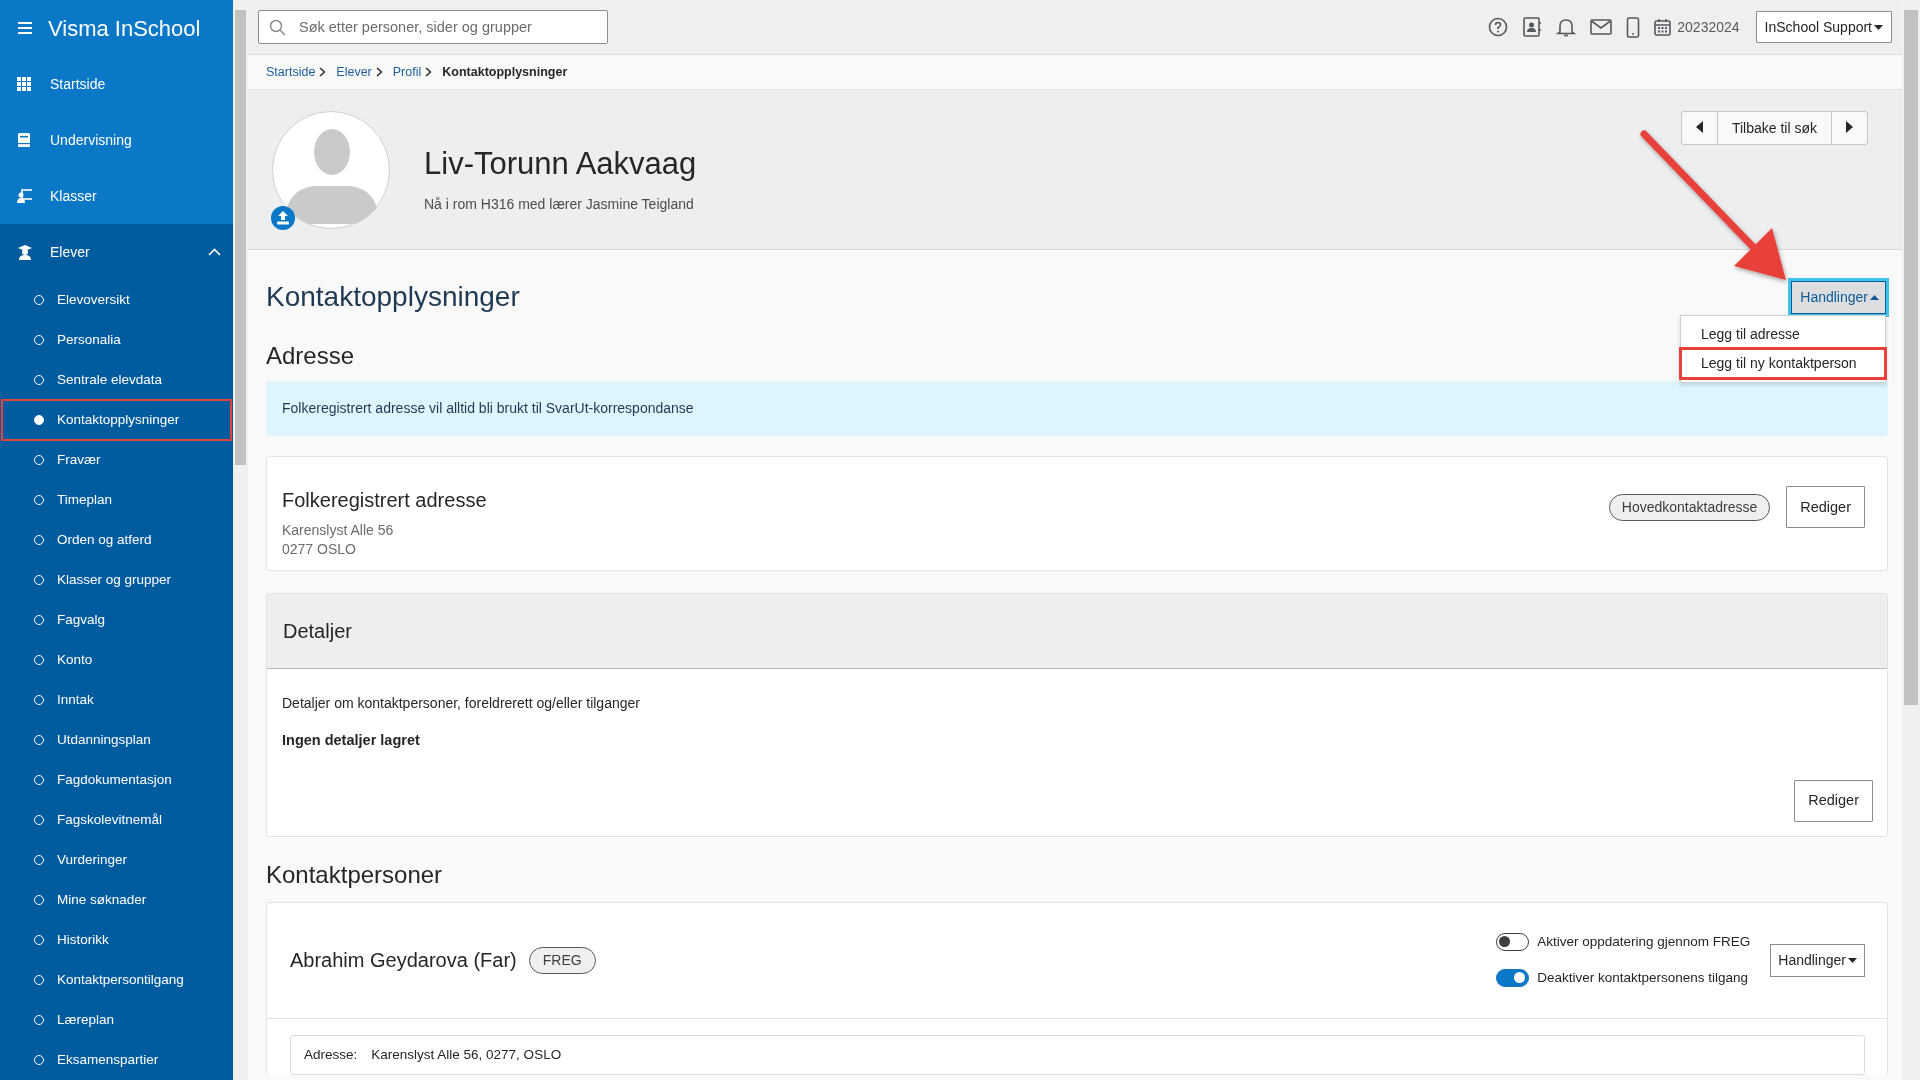  What do you see at coordinates (291, 72) in the screenshot?
I see `breadcrumb-link: Startside` at bounding box center [291, 72].